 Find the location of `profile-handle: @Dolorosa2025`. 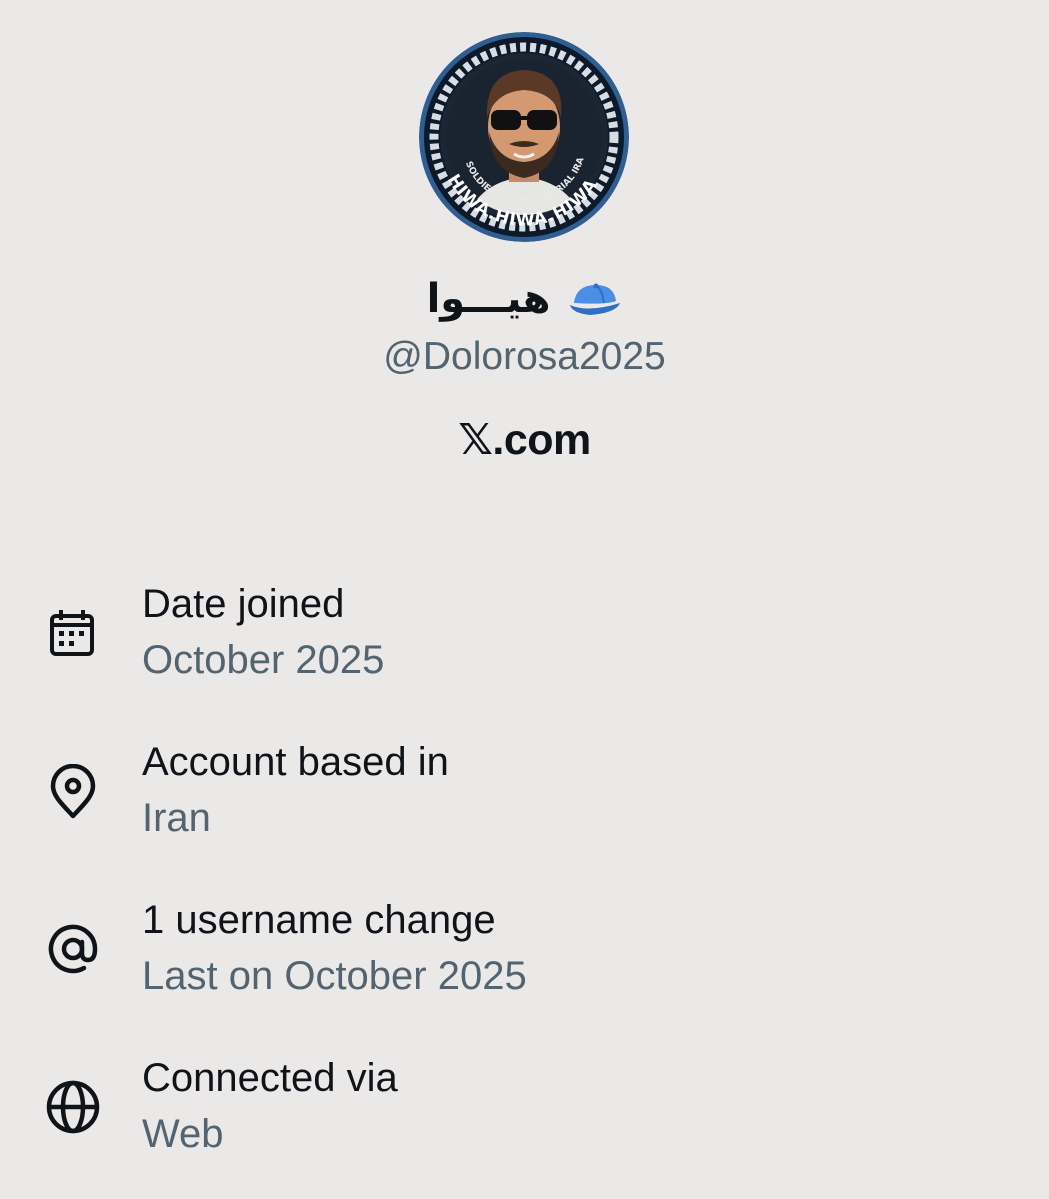

profile-handle: @Dolorosa2025 is located at coordinates (524, 357).